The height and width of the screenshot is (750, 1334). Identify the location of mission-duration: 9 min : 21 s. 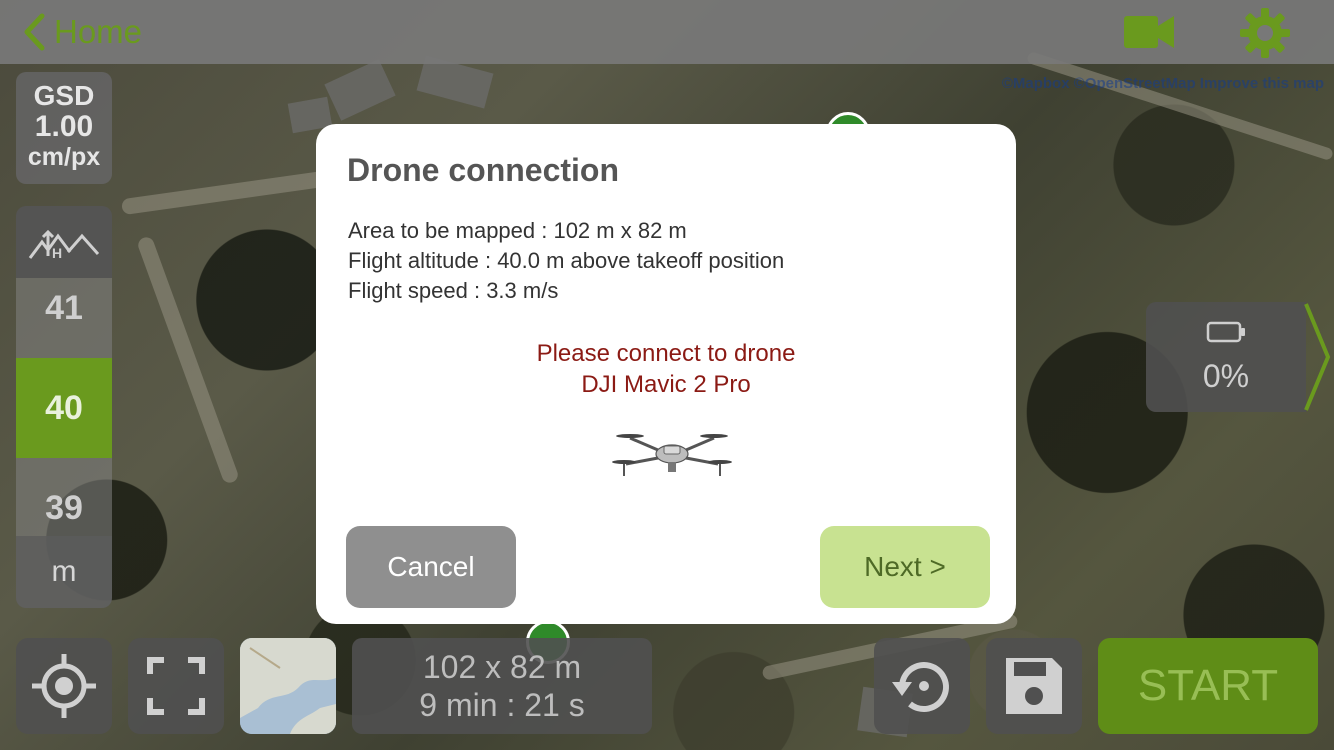
(502, 705).